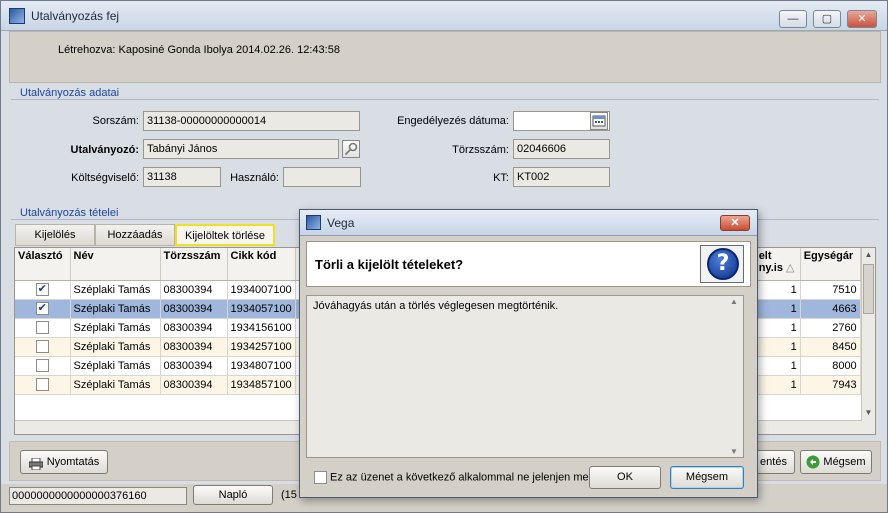  What do you see at coordinates (707, 477) in the screenshot?
I see `dialog-cancel-button: Mégsem` at bounding box center [707, 477].